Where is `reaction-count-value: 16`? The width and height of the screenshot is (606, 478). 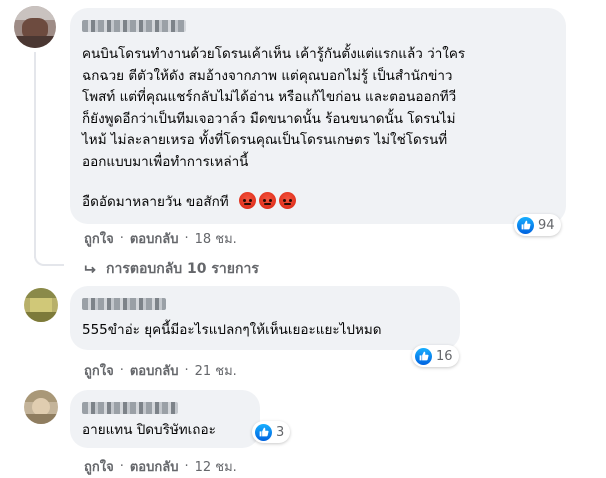
reaction-count-value: 16 is located at coordinates (444, 356).